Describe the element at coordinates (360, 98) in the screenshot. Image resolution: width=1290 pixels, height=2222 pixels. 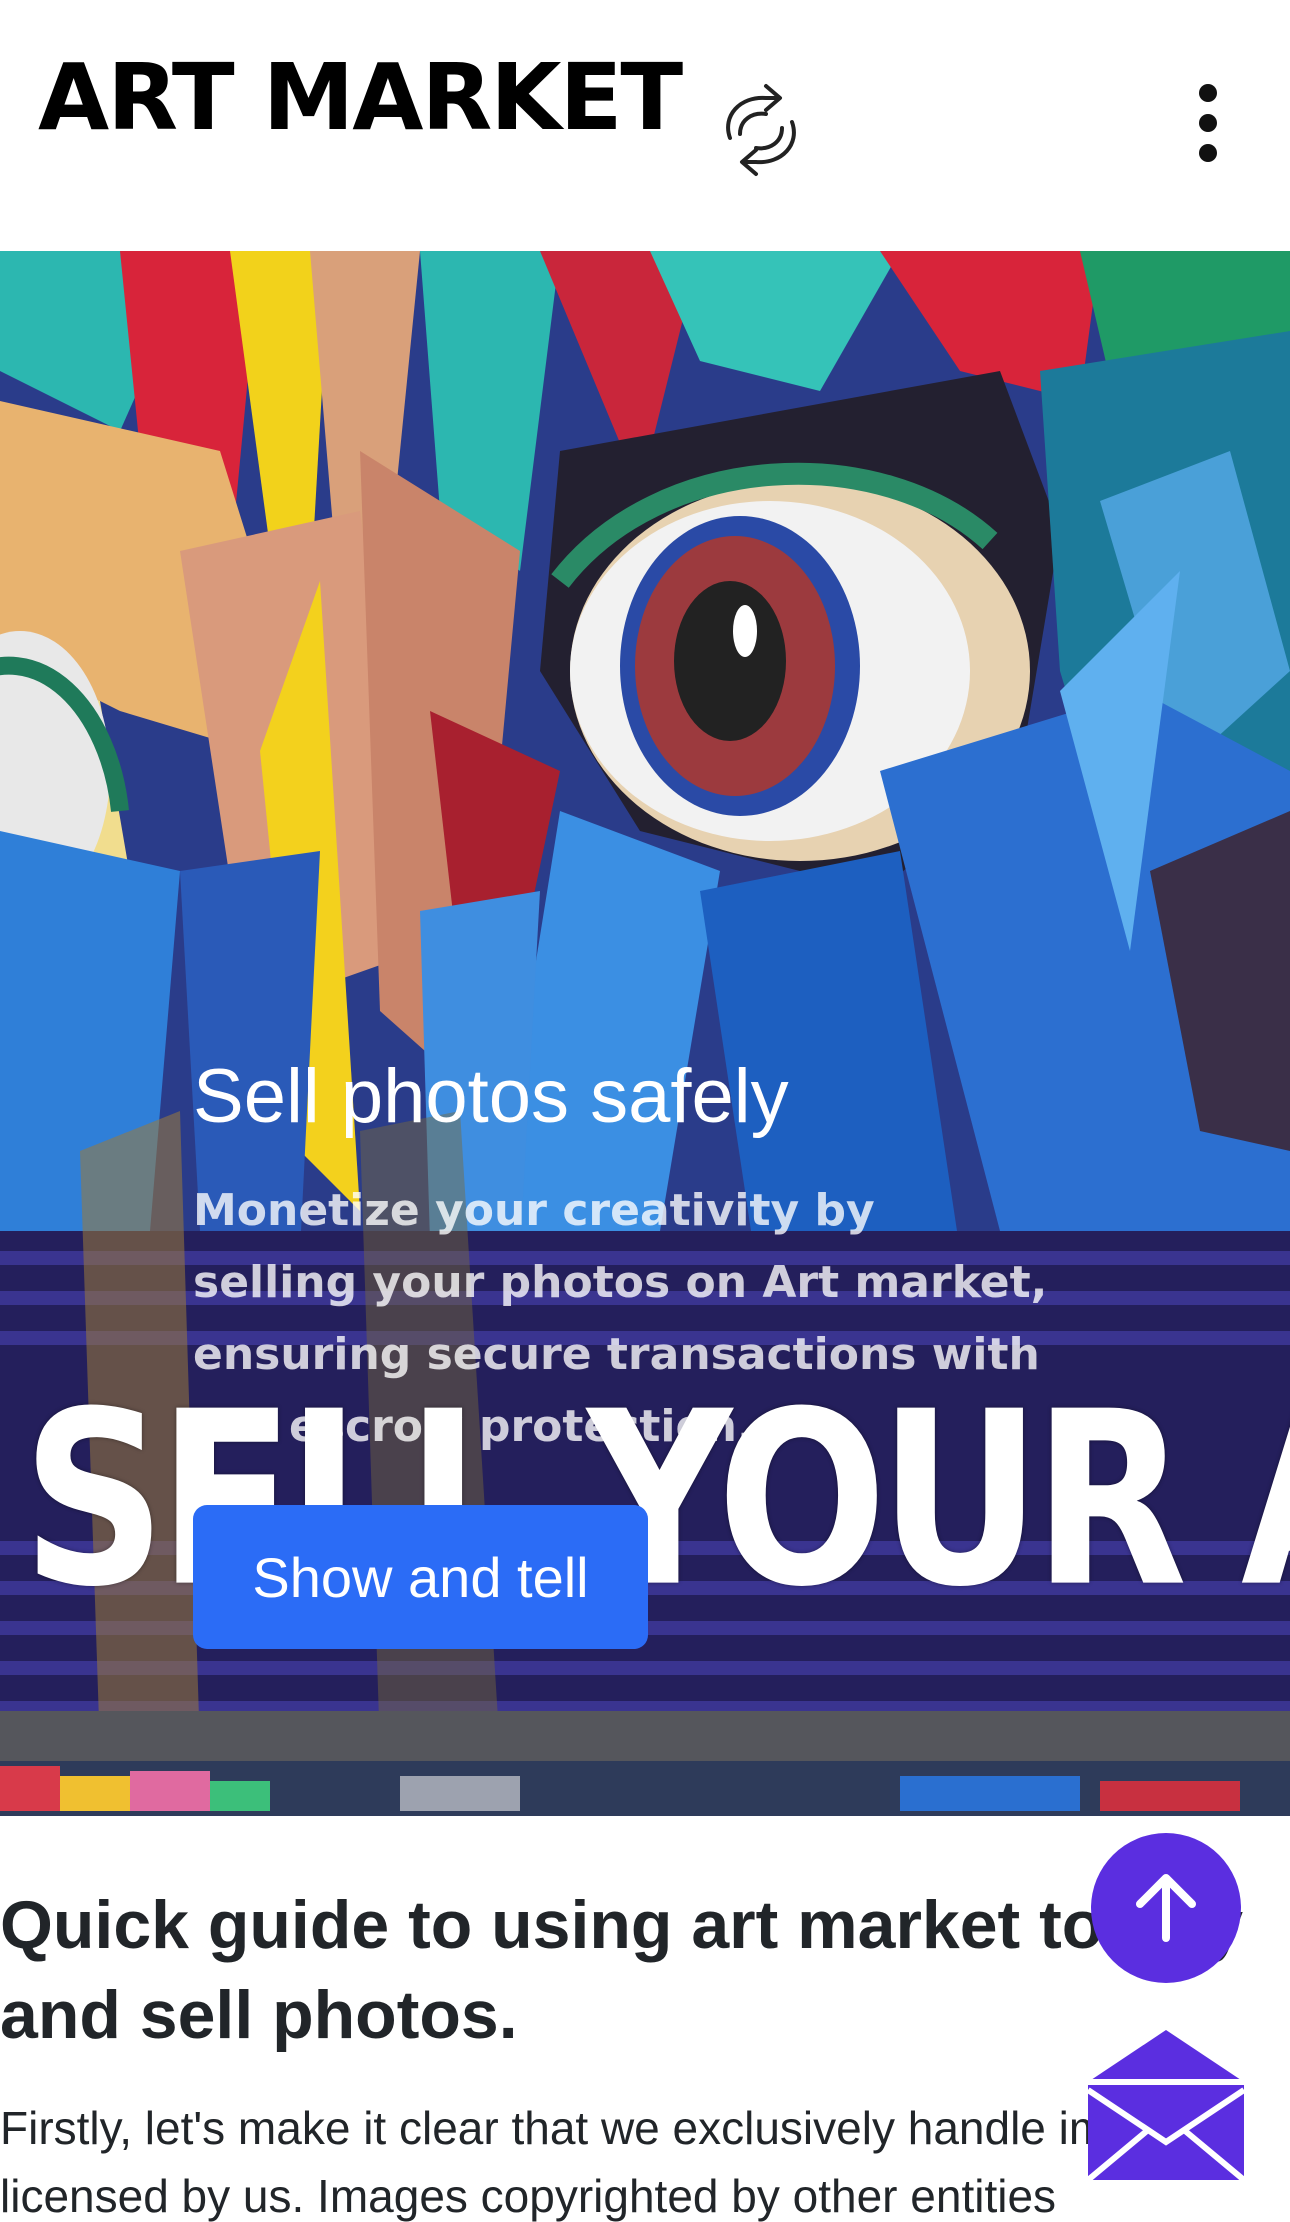
I see `brand-logo: ART MARKET` at that location.